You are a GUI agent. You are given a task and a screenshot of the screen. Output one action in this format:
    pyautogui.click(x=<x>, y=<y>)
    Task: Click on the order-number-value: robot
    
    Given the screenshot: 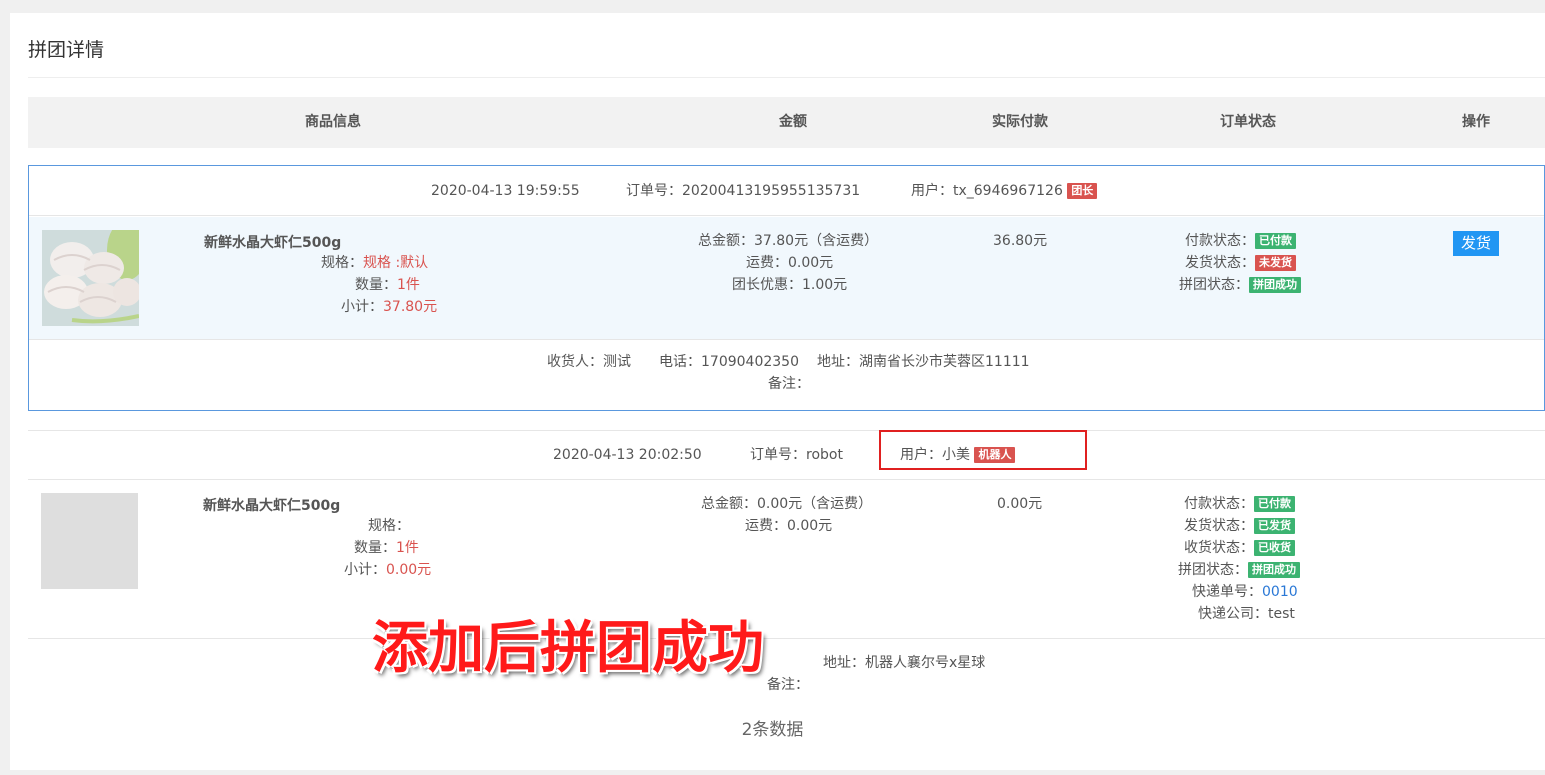 What is the action you would take?
    pyautogui.click(x=824, y=455)
    